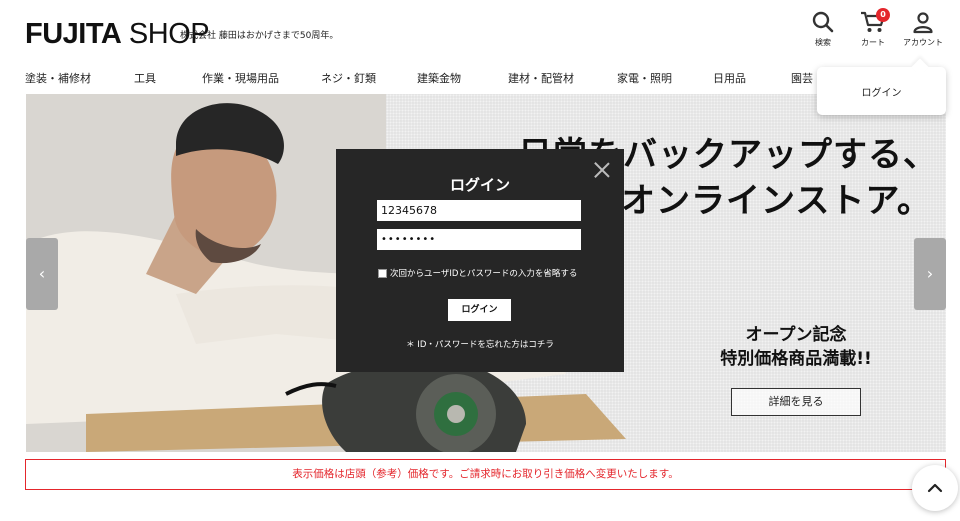 This screenshot has height=521, width=960. I want to click on search-button: 検索, so click(823, 29).